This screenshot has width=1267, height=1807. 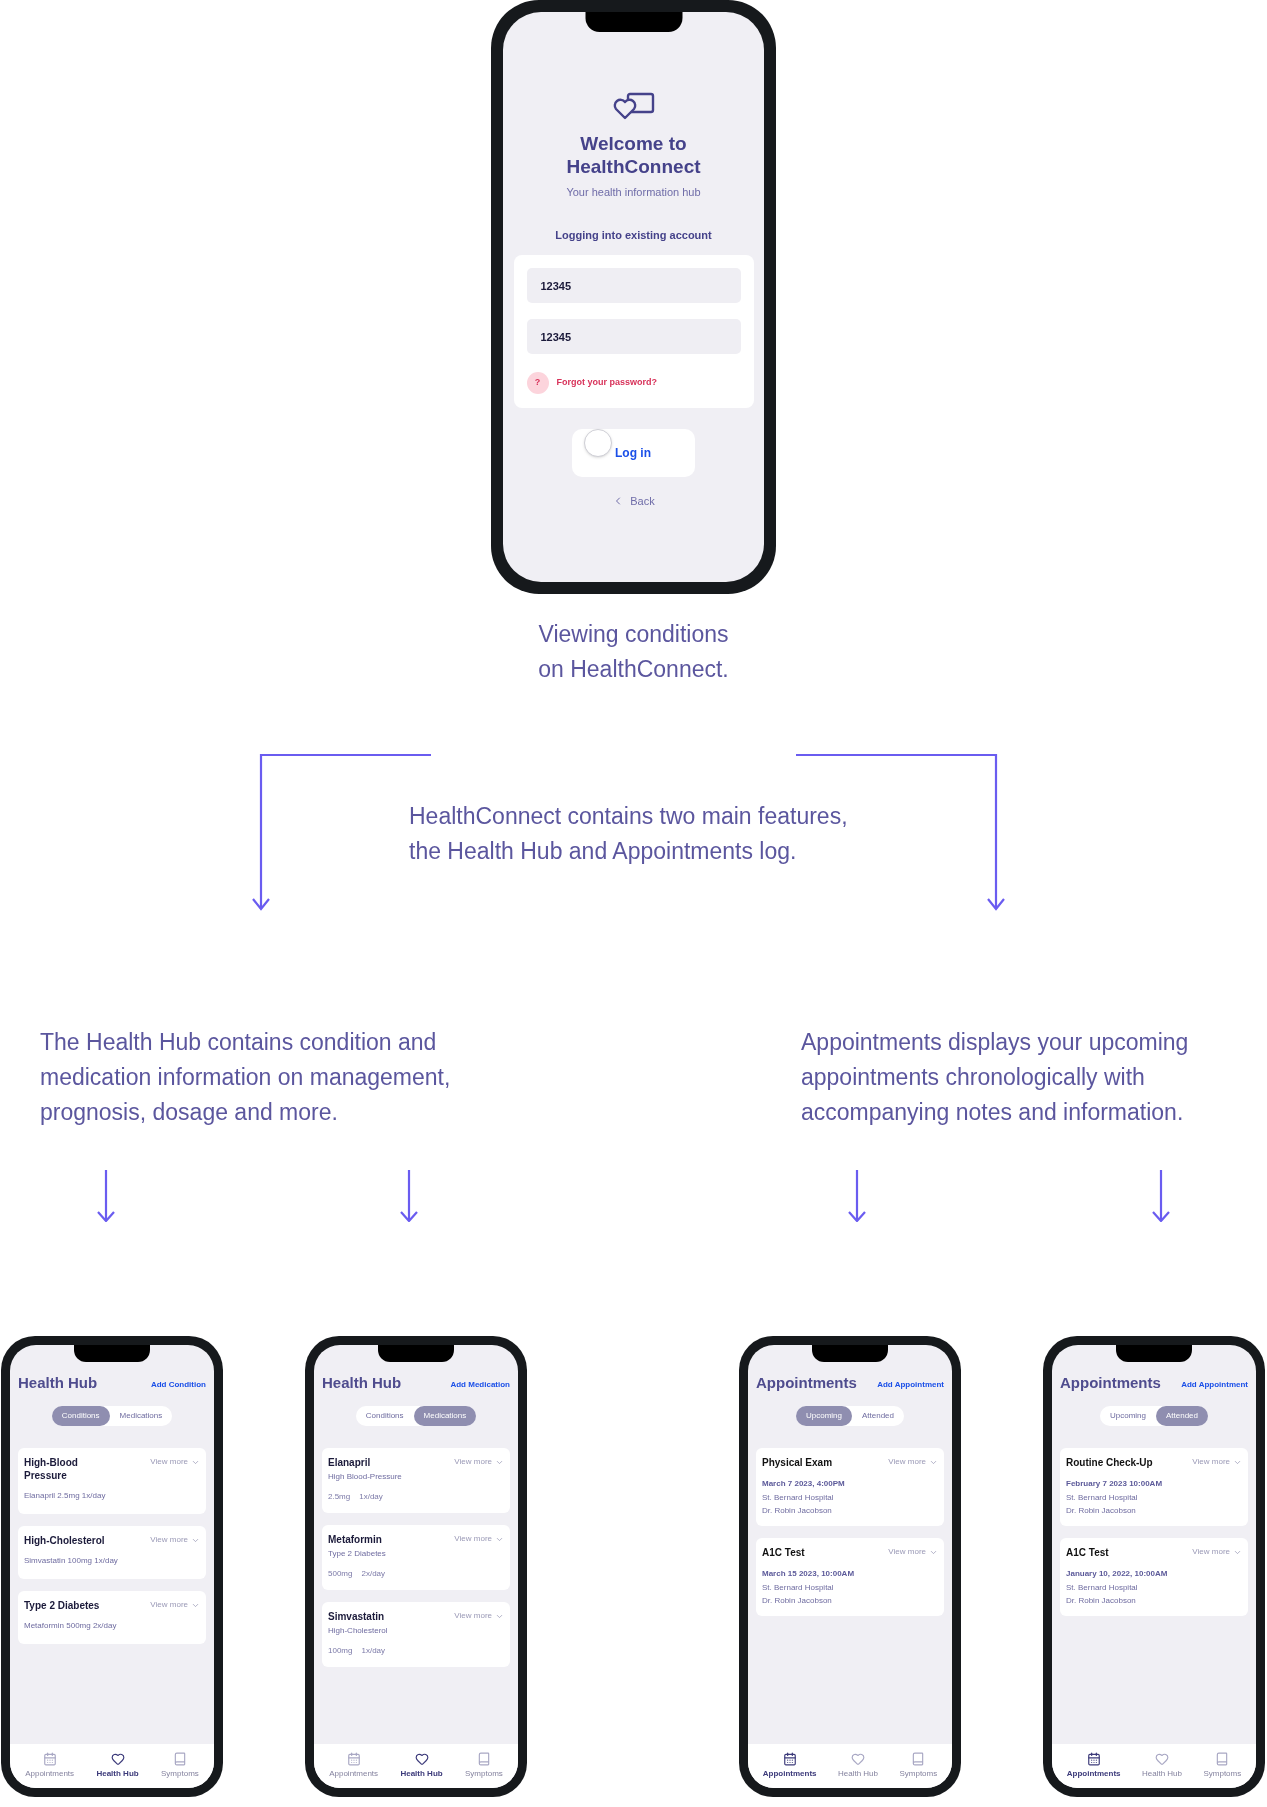 I want to click on section-label: Logging into existing account, so click(x=633, y=235).